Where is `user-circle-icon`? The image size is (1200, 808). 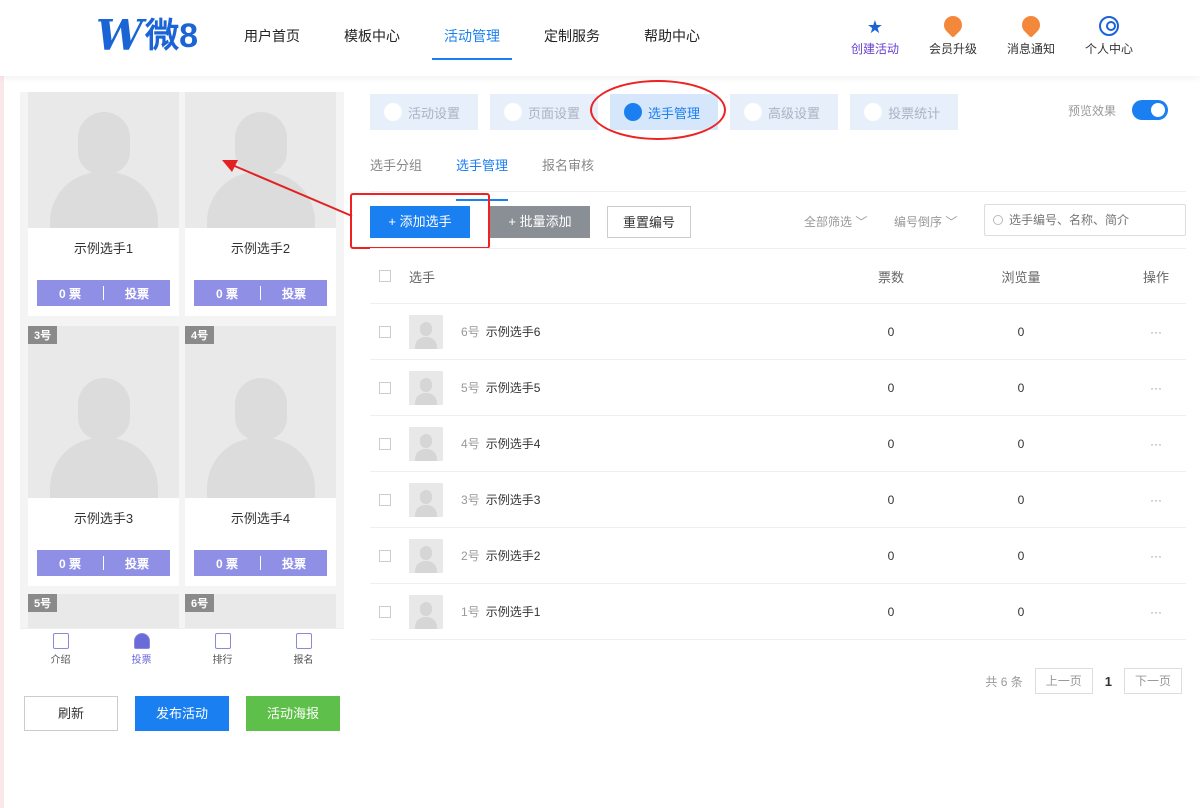
user-circle-icon is located at coordinates (1109, 27).